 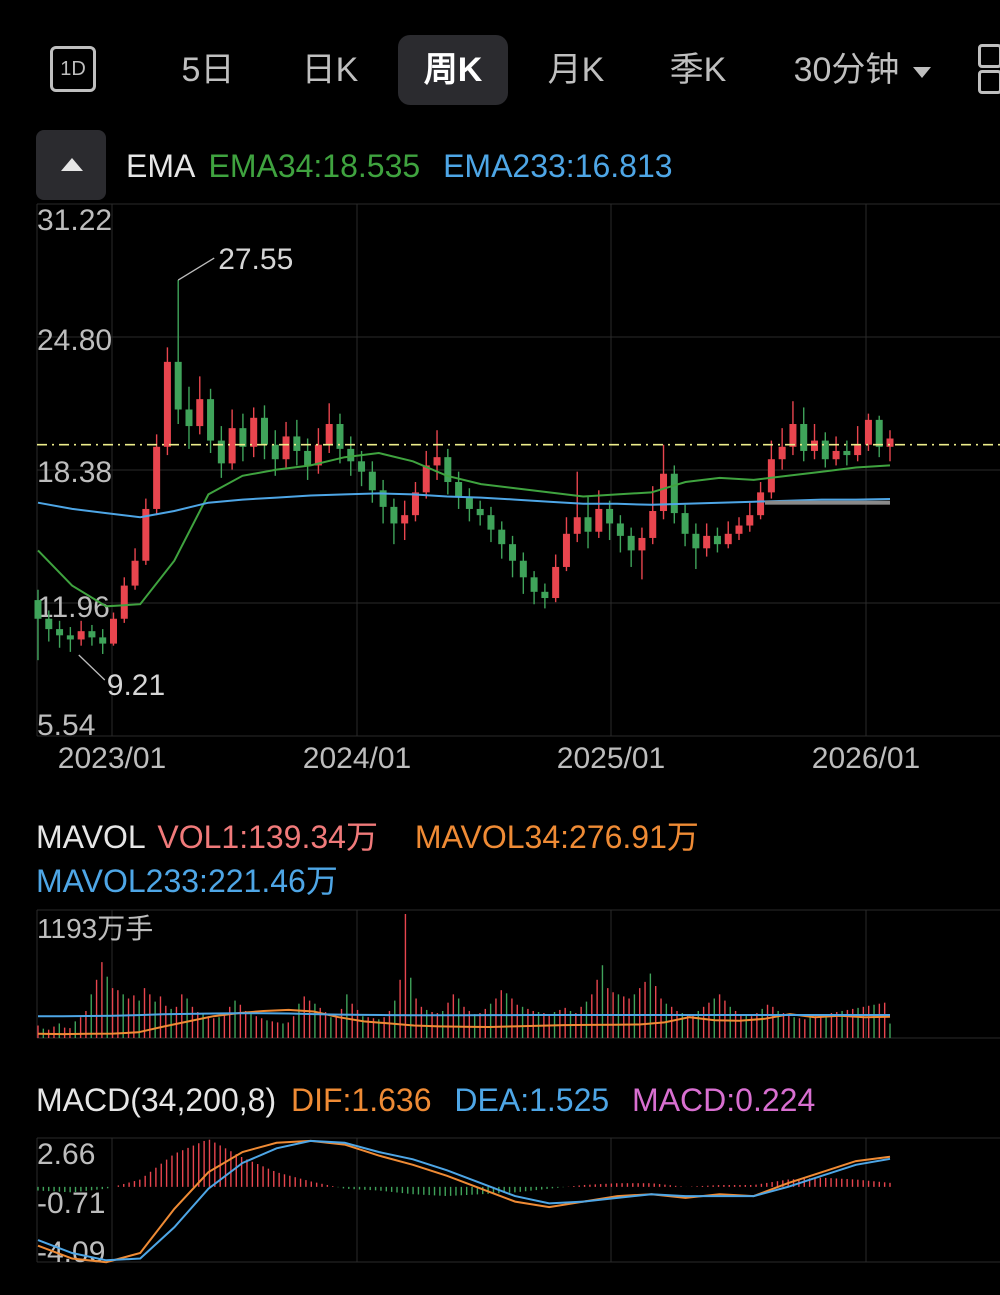 I want to click on price-y-tick-label: 24.80, so click(x=74, y=340).